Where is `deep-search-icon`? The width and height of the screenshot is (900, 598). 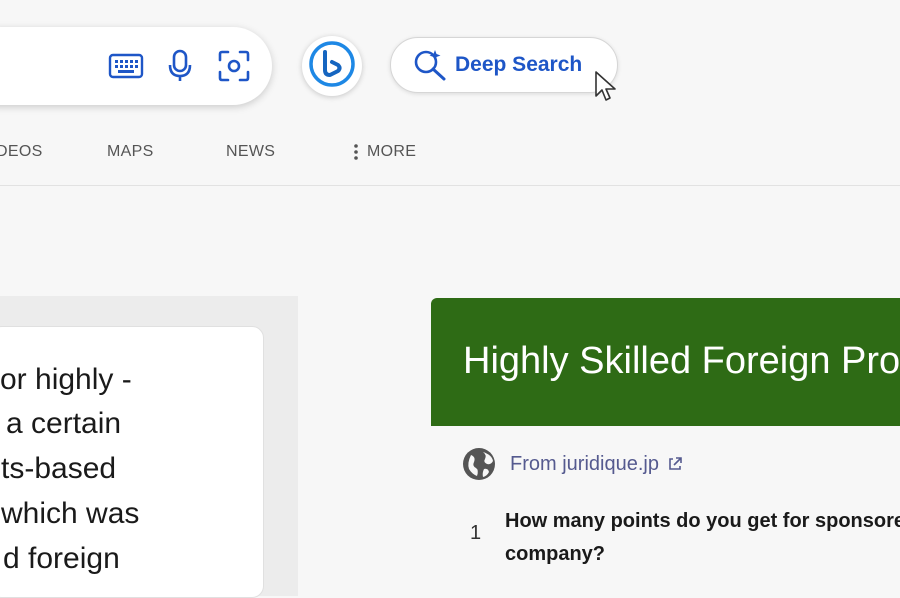
deep-search-icon is located at coordinates (431, 65).